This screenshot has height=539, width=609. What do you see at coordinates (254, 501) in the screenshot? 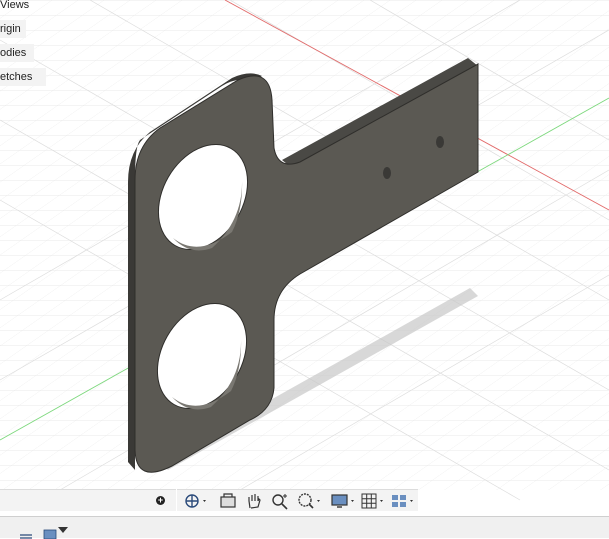
I see `pan-icon` at bounding box center [254, 501].